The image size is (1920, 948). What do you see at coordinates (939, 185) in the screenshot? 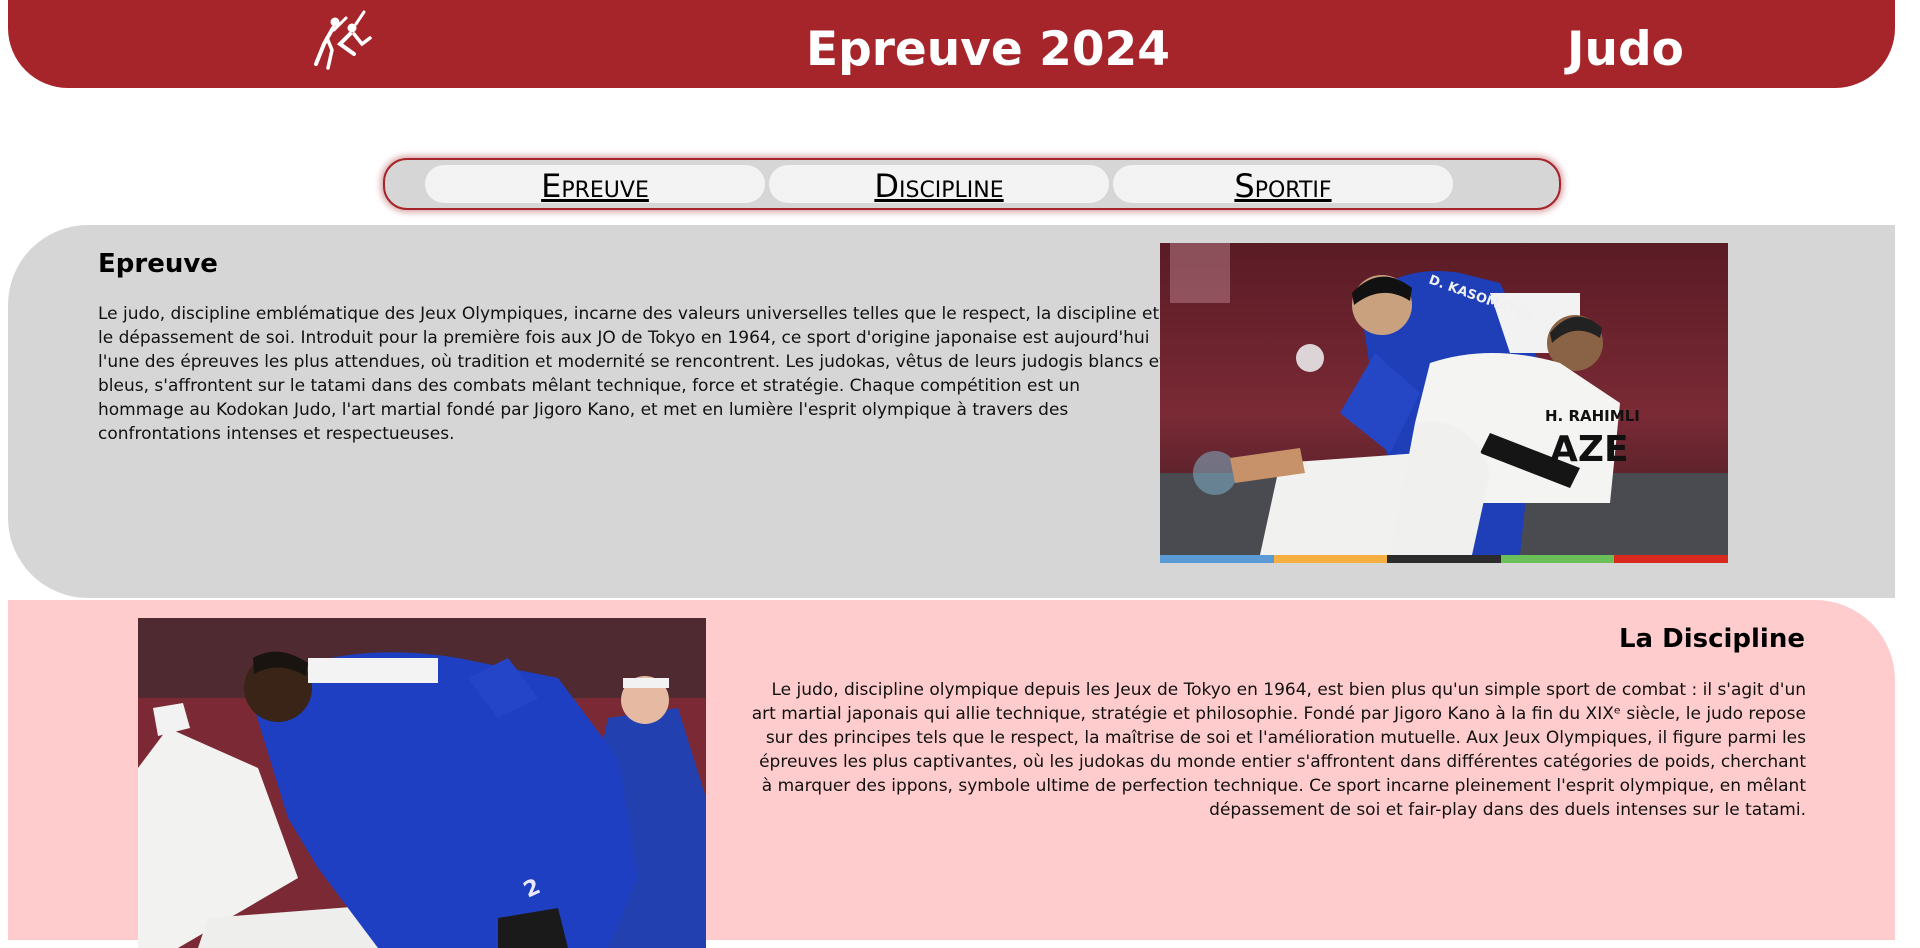
I see `nav-tab-discipline: Discipline` at bounding box center [939, 185].